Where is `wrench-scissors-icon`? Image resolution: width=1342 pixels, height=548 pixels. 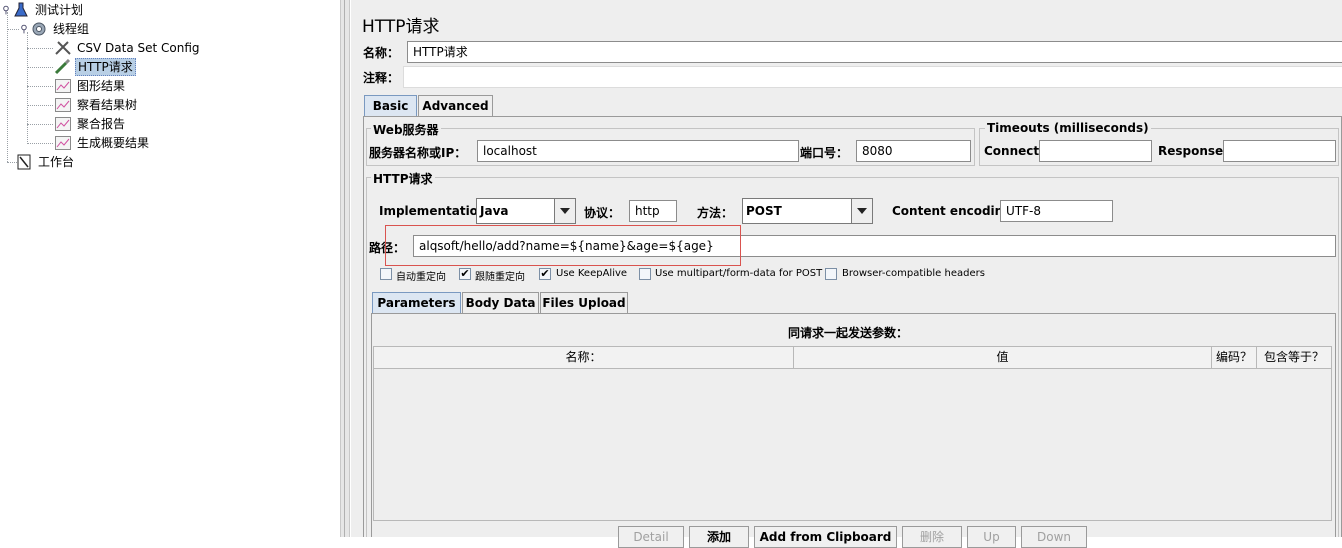
wrench-scissors-icon is located at coordinates (63, 48).